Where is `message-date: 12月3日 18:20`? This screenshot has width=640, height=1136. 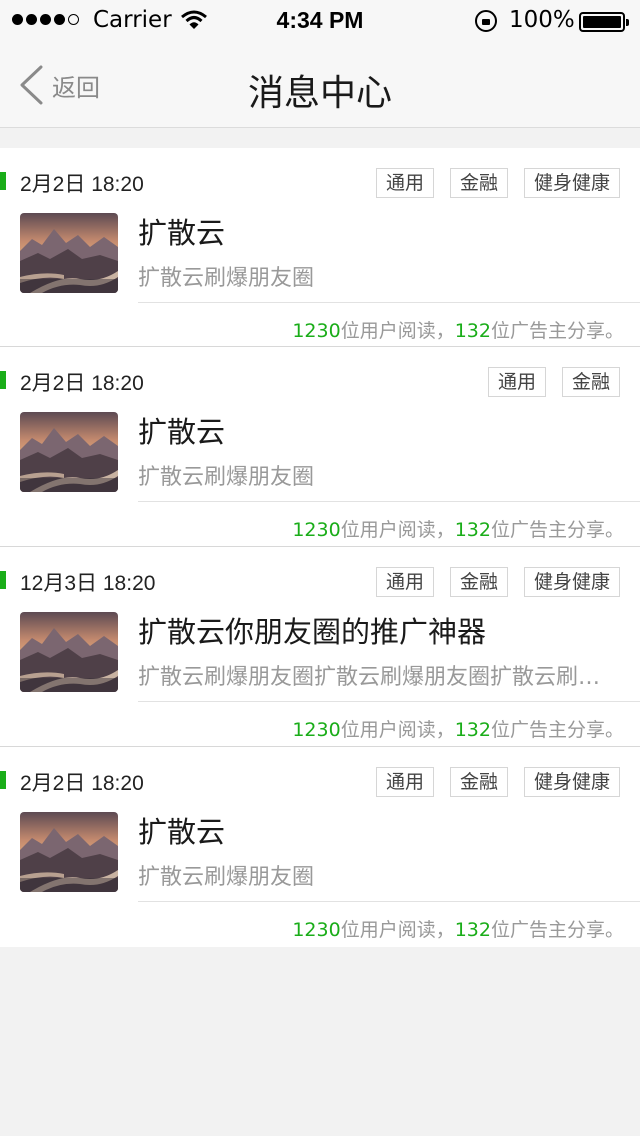
message-date: 12月3日 18:20 is located at coordinates (88, 583).